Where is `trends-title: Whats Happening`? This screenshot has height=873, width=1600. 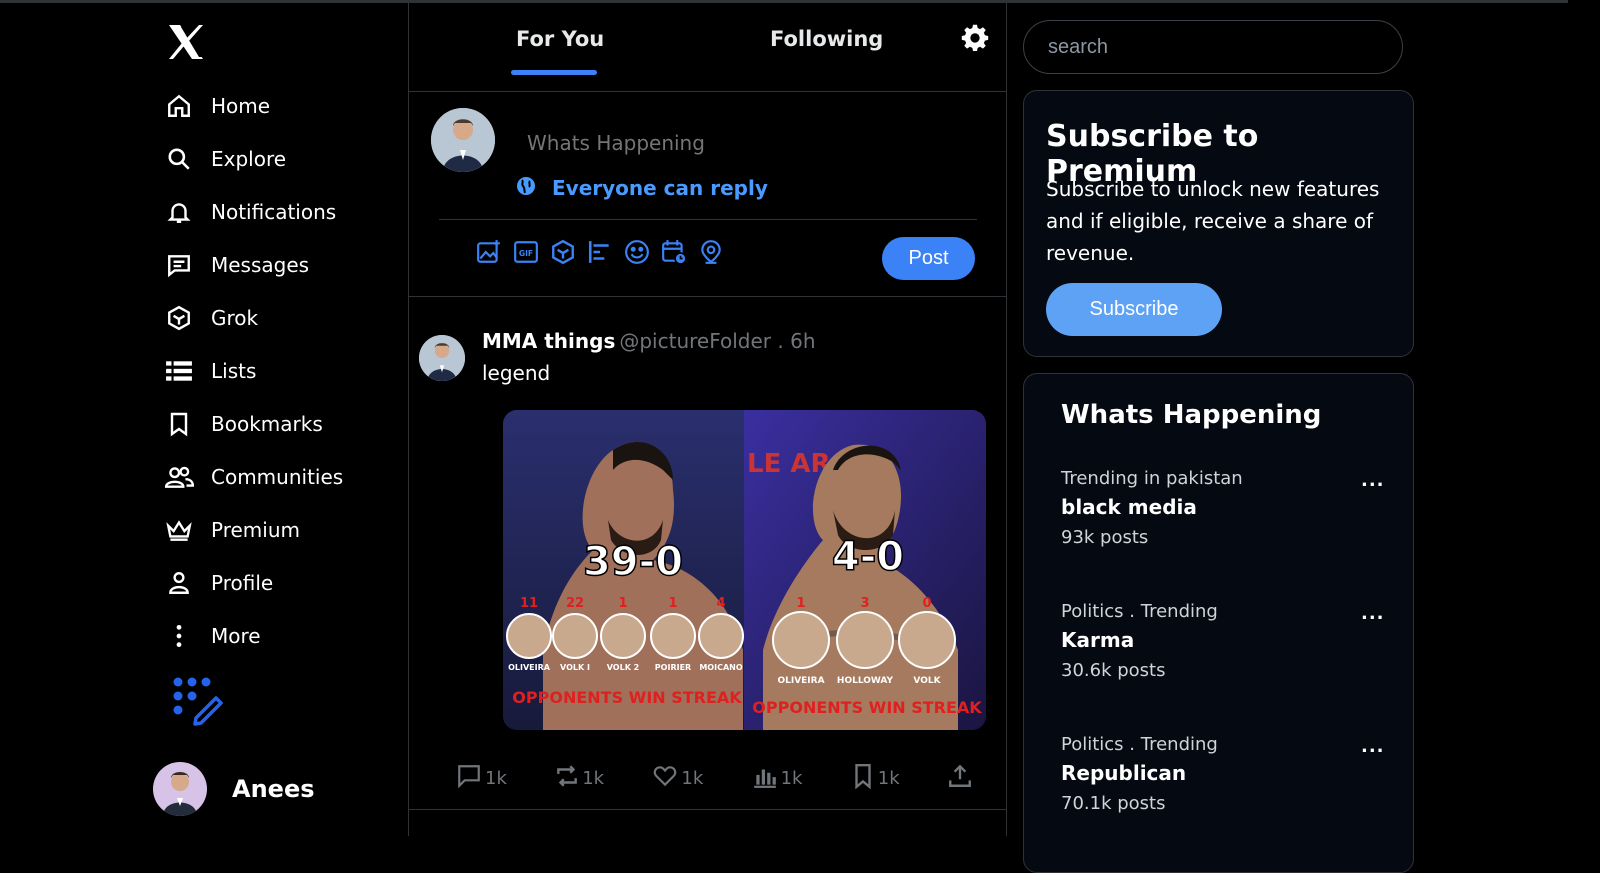 trends-title: Whats Happening is located at coordinates (1191, 415).